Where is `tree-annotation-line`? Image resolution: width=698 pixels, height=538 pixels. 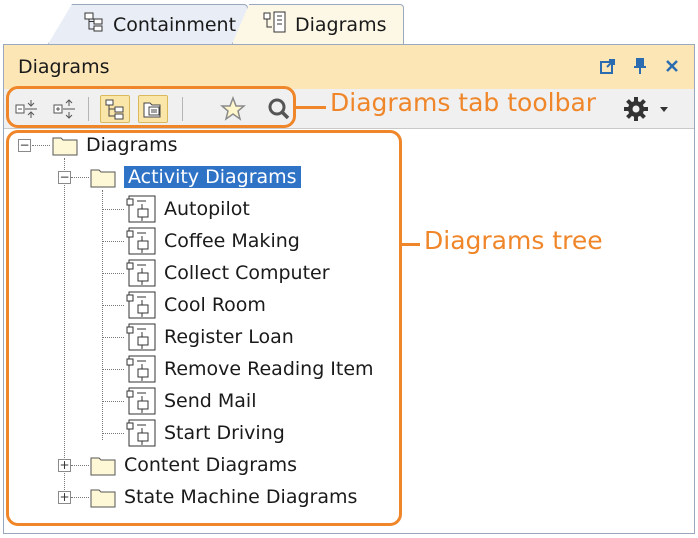 tree-annotation-line is located at coordinates (411, 244).